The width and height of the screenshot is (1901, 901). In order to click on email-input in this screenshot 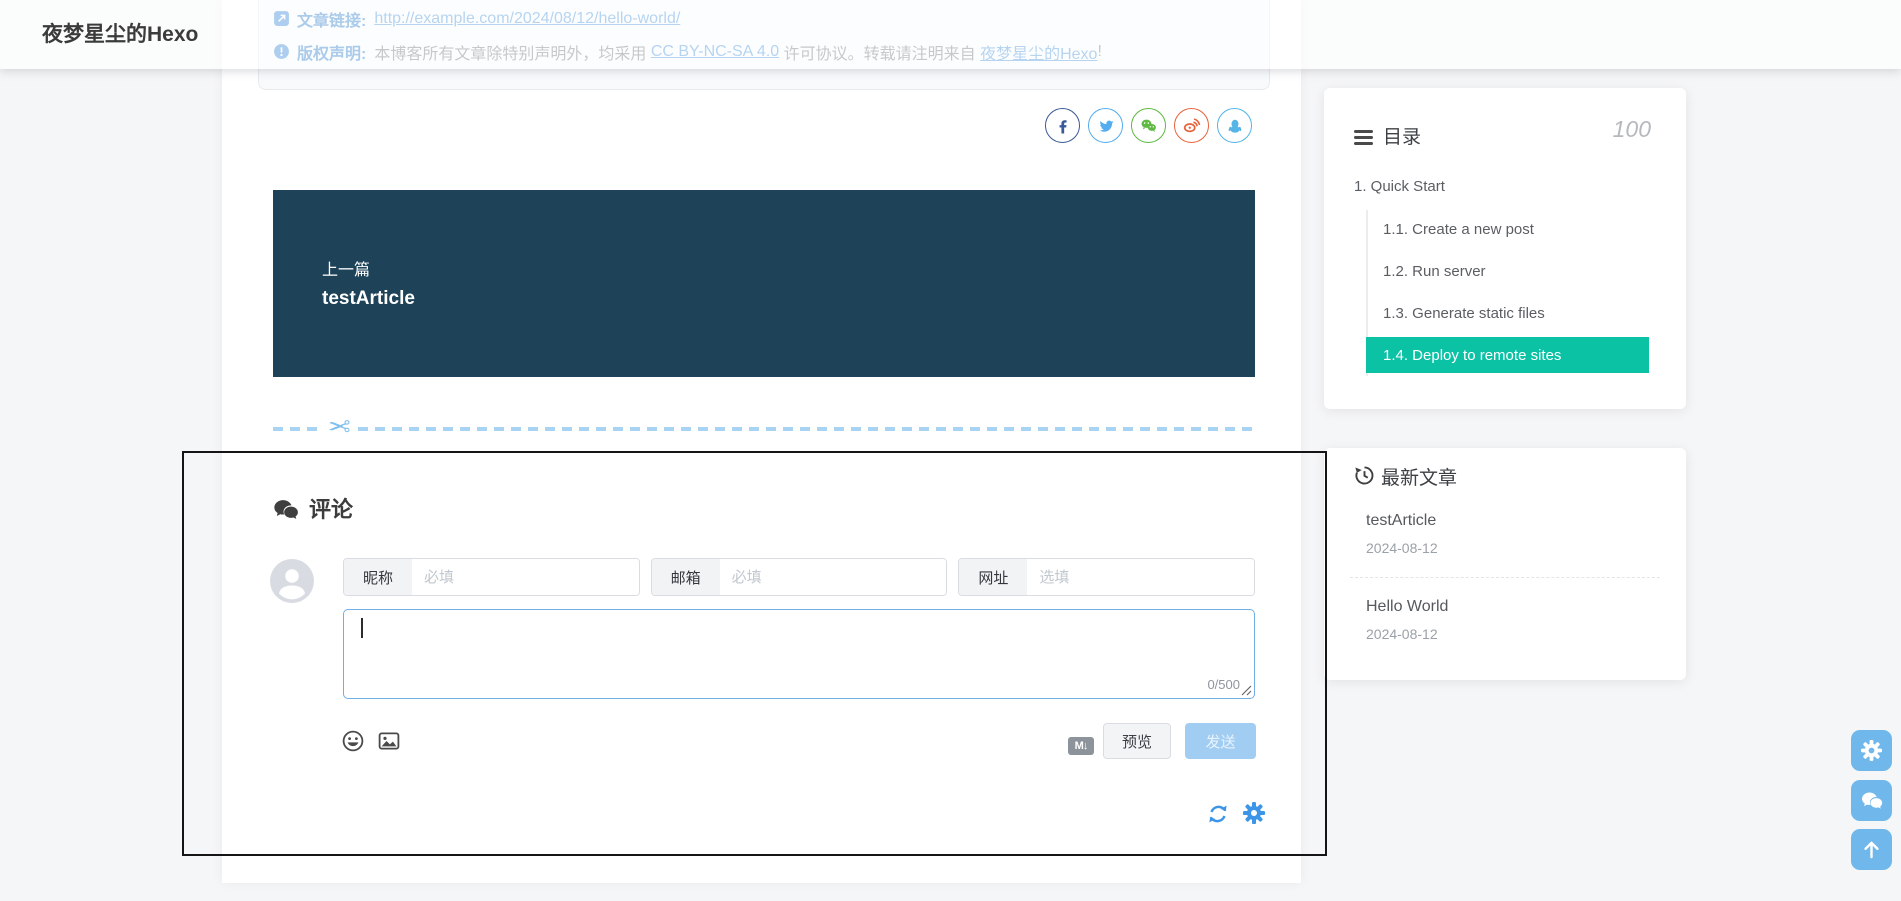, I will do `click(833, 577)`.